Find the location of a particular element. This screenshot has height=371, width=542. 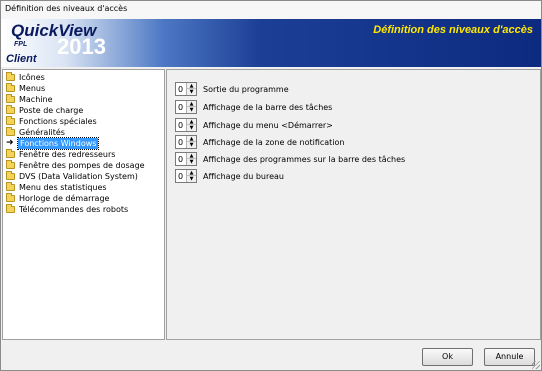

button-bar: Ok Annule is located at coordinates (271, 355).